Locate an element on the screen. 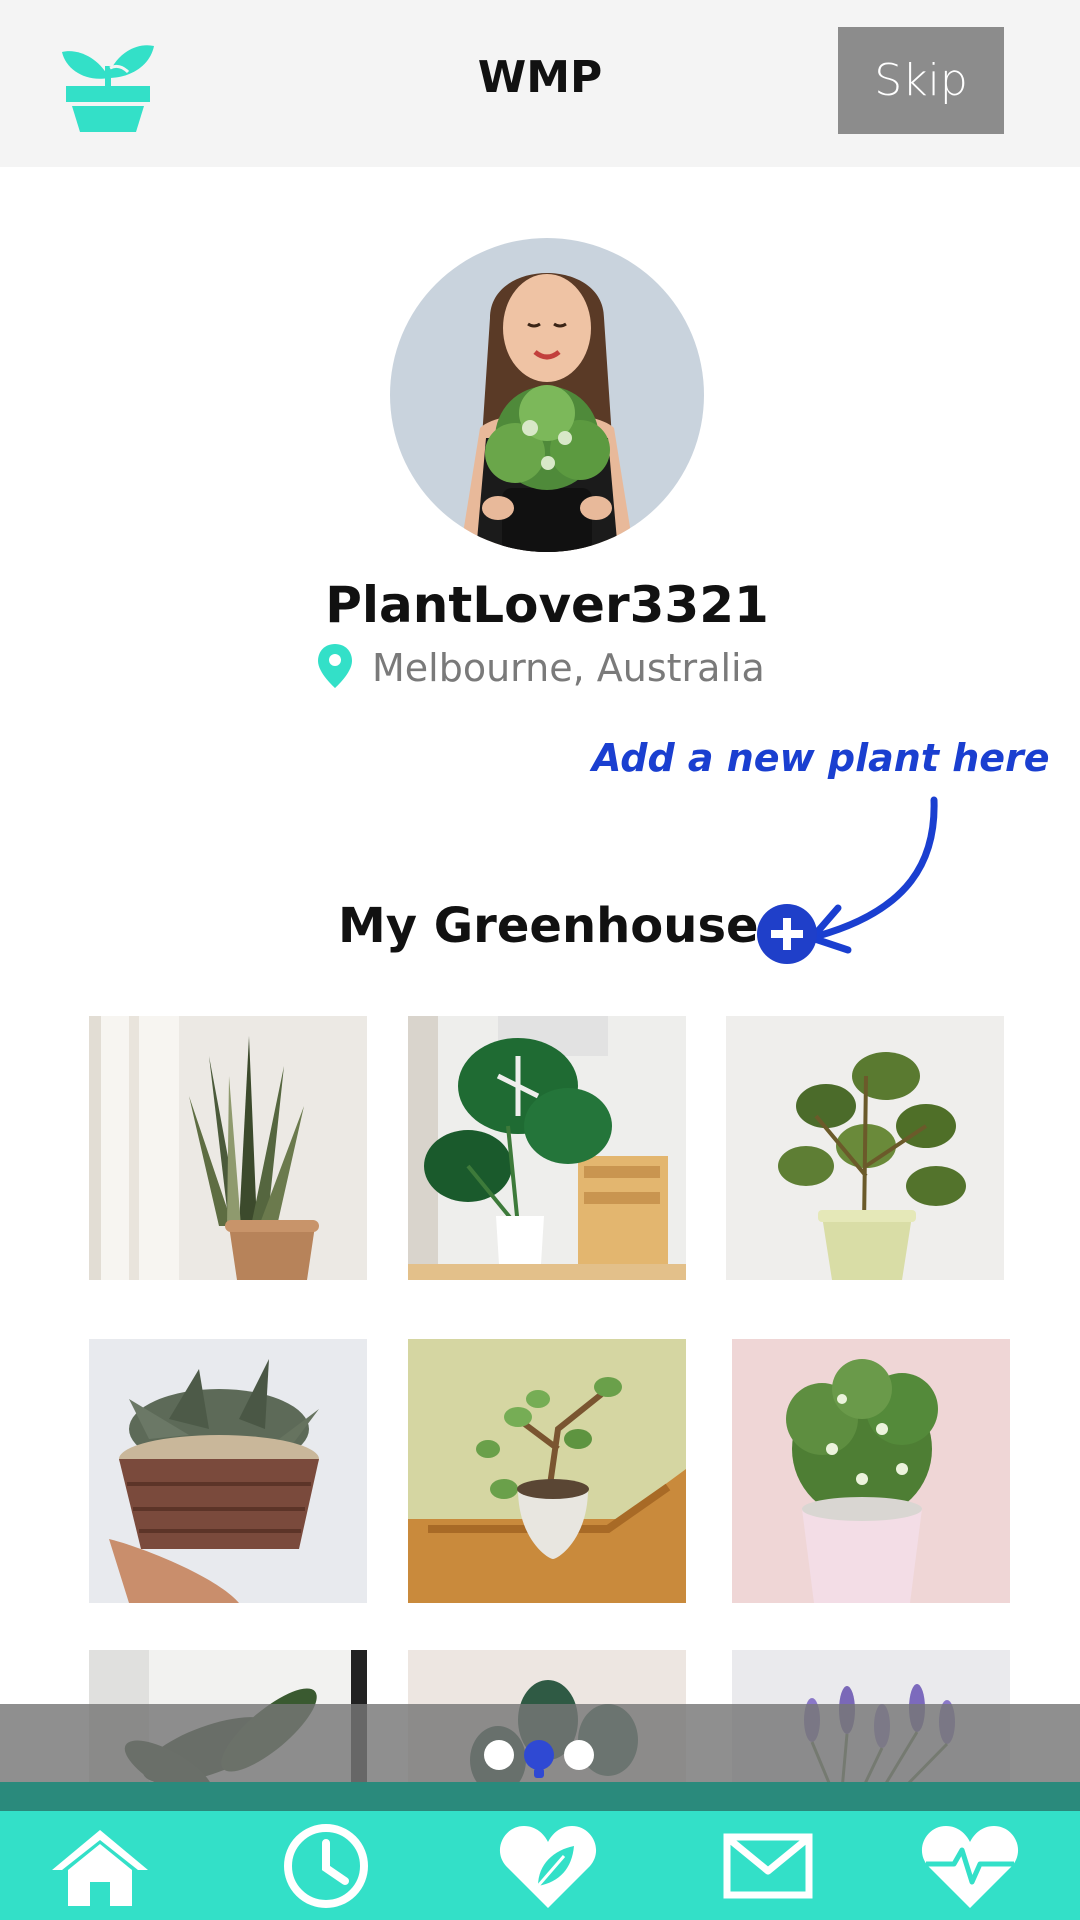 Image resolution: width=1080 pixels, height=1920 pixels. home-icon is located at coordinates (100, 1867).